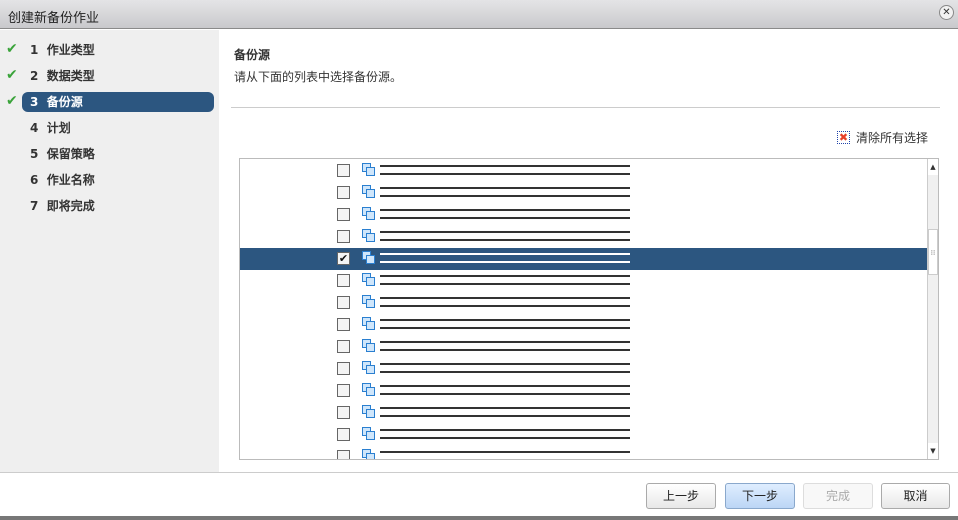 The height and width of the screenshot is (520, 958). Describe the element at coordinates (118, 206) in the screenshot. I see `step-label: 7 即将完成` at that location.